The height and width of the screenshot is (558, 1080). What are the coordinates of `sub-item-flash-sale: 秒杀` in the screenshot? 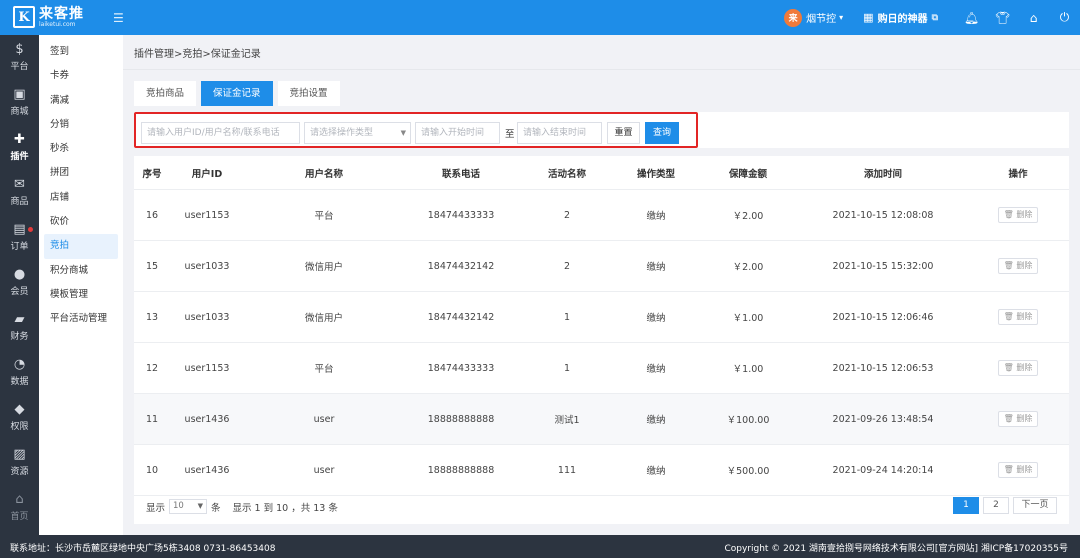 It's located at (81, 149).